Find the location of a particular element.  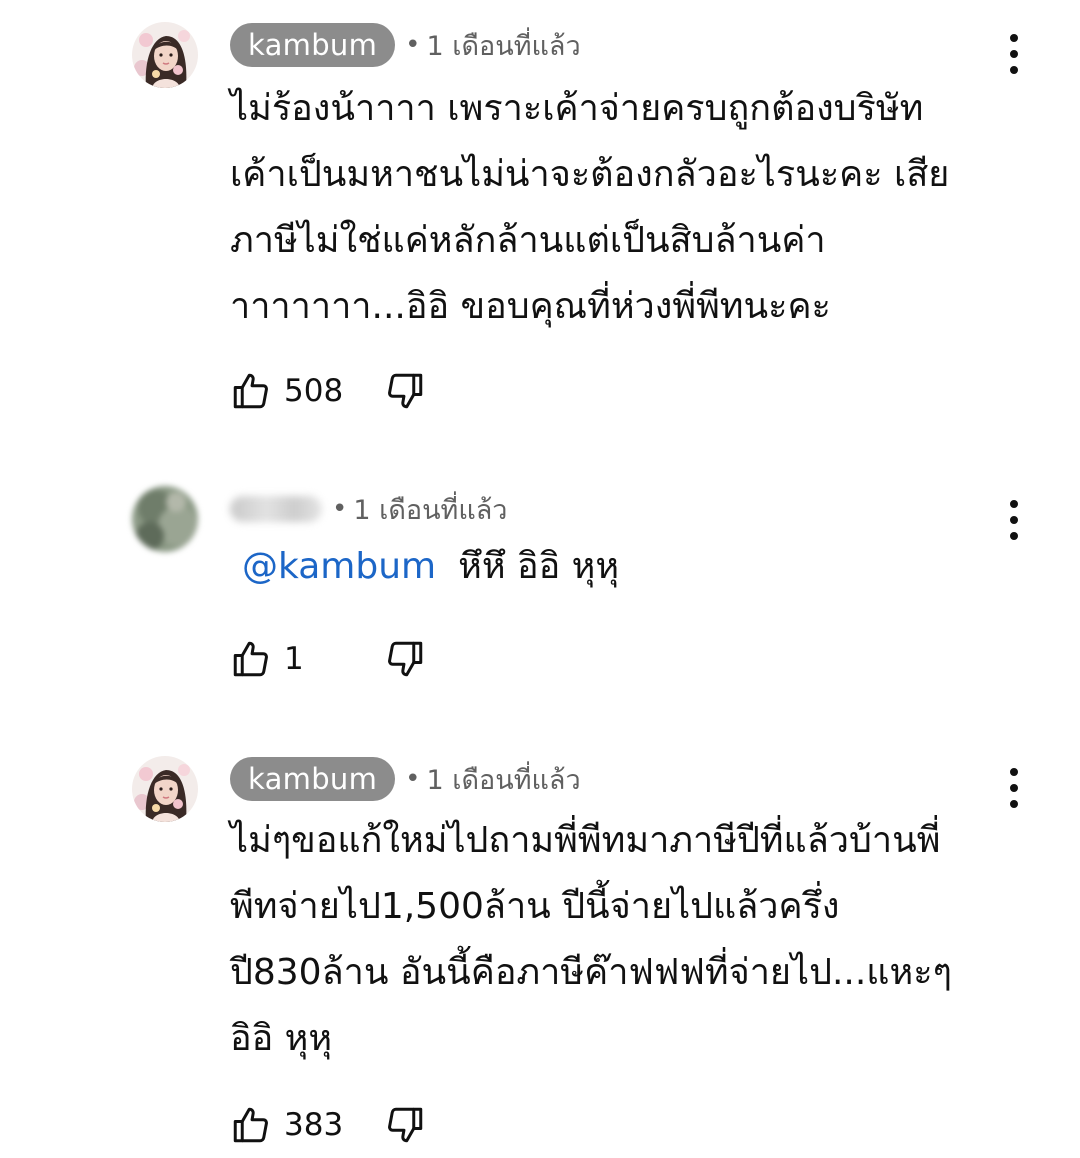

comment-text: @kambum หึหึ อิอิ หุหุ is located at coordinates (610, 567).